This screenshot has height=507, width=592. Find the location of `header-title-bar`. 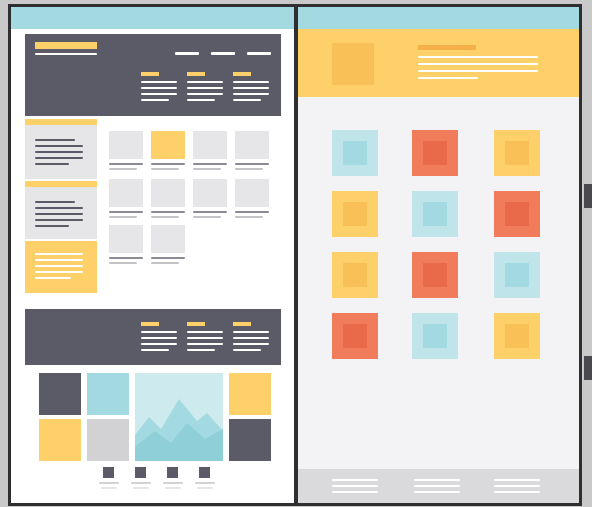

header-title-bar is located at coordinates (447, 47).